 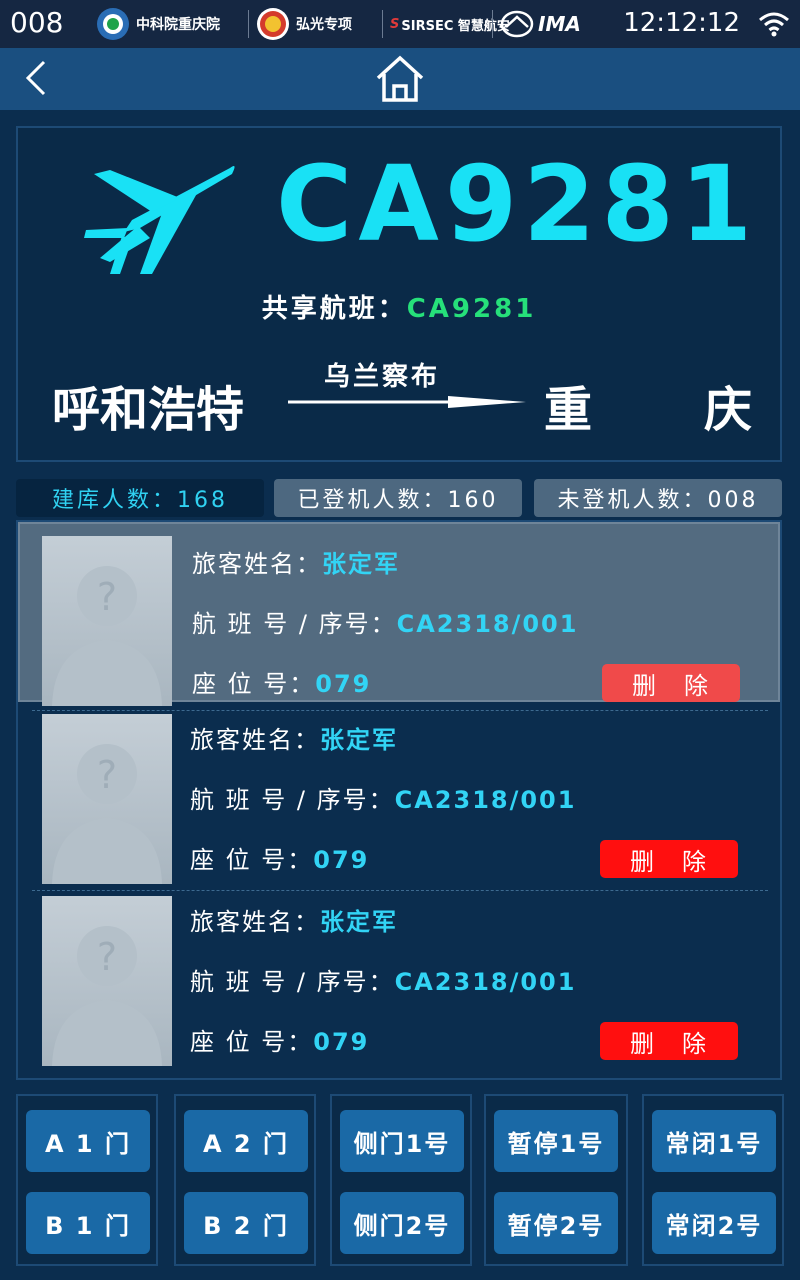 What do you see at coordinates (246, 1223) in the screenshot?
I see `door-b2-button: B 2 门` at bounding box center [246, 1223].